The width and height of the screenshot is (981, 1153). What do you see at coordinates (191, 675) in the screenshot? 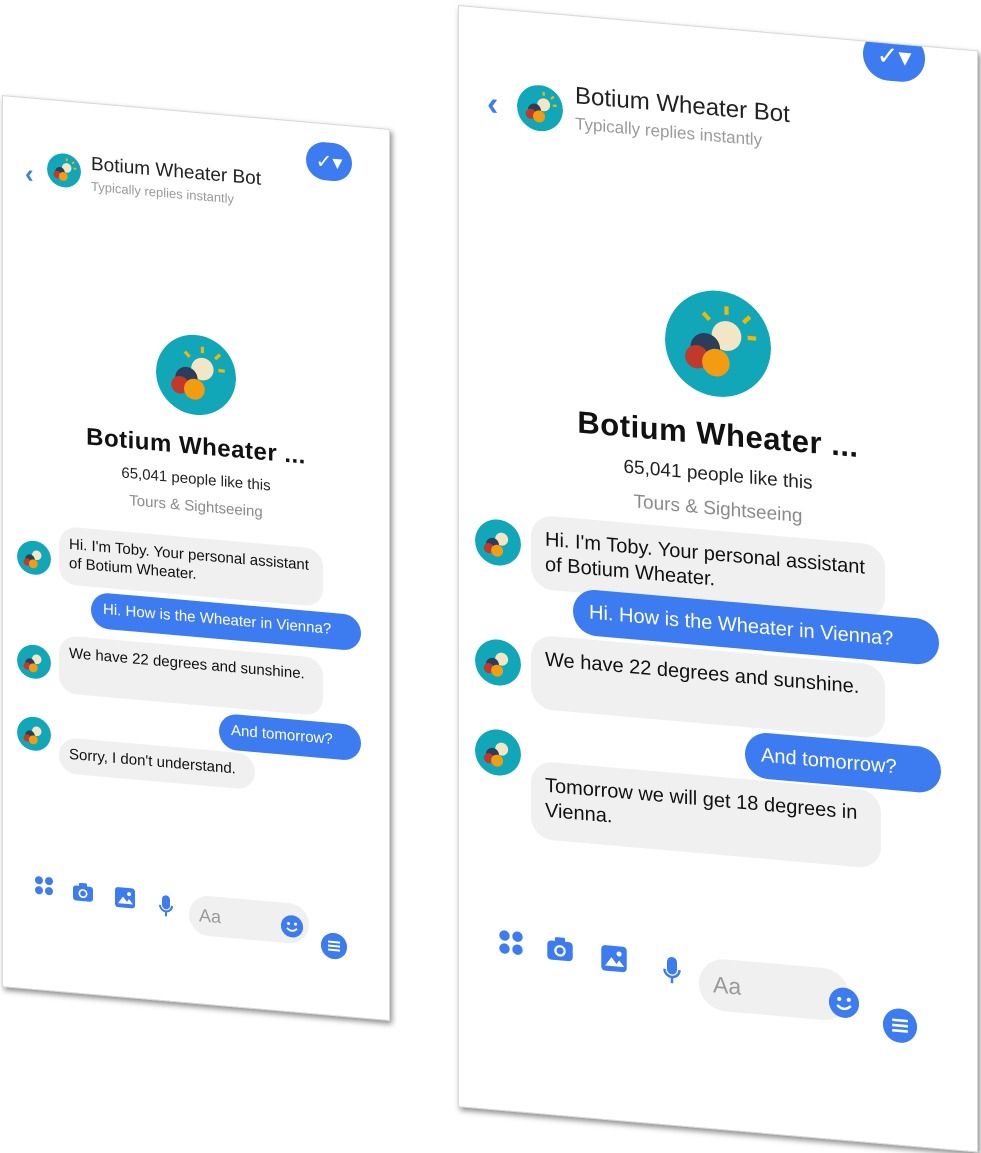
I see `message-bubble-bot: We have 22 degrees and sunshine.` at bounding box center [191, 675].